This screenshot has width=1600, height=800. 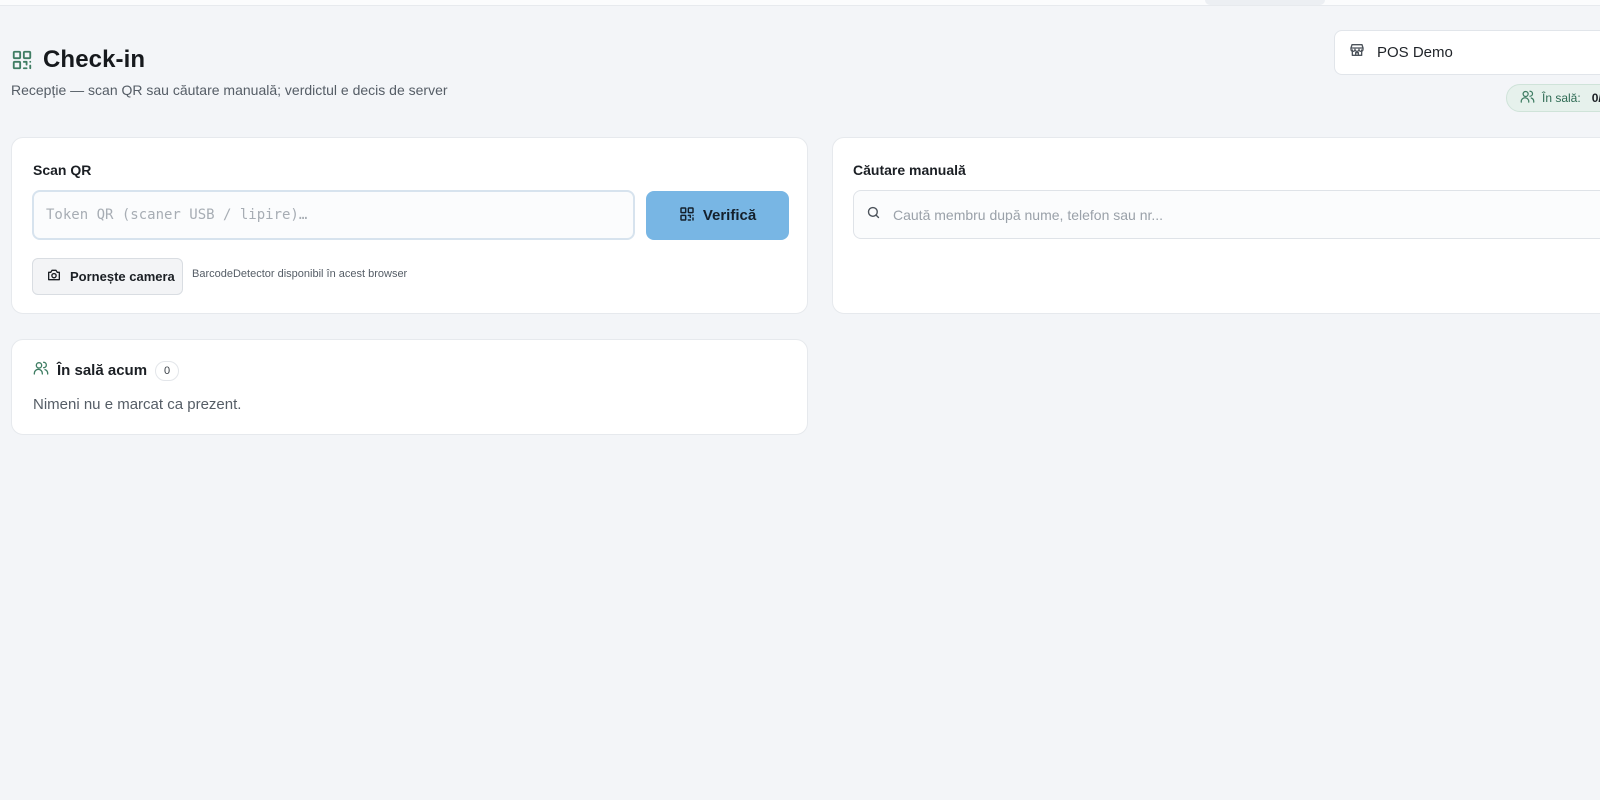 What do you see at coordinates (909, 170) in the screenshot?
I see `manual-search-title: Căutare manuală` at bounding box center [909, 170].